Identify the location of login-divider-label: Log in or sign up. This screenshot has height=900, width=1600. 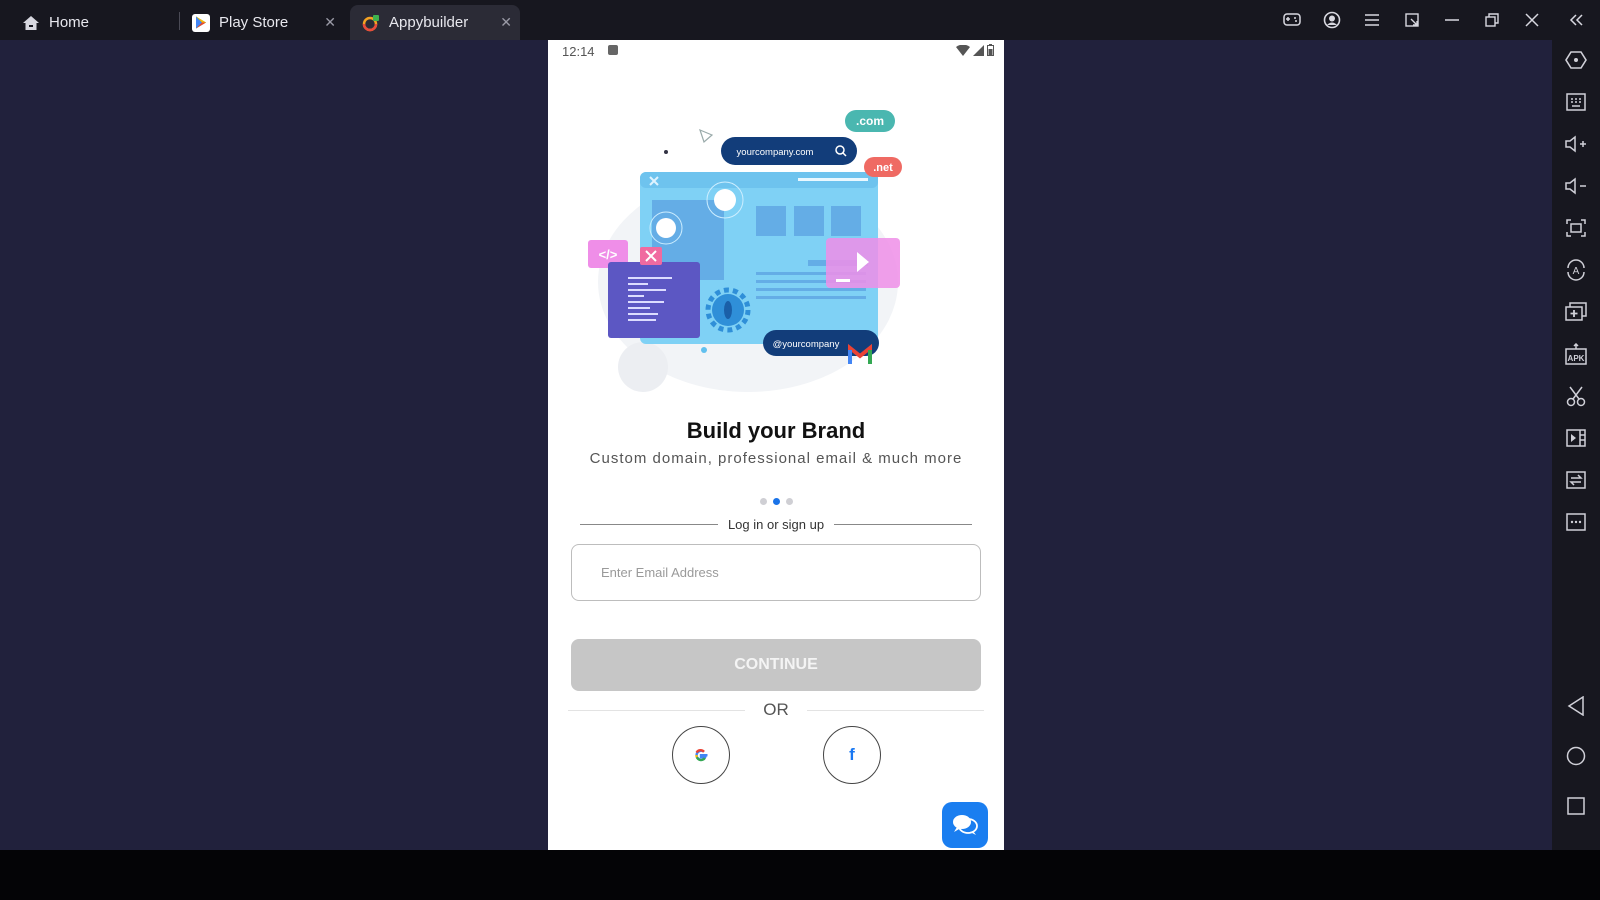
(776, 524).